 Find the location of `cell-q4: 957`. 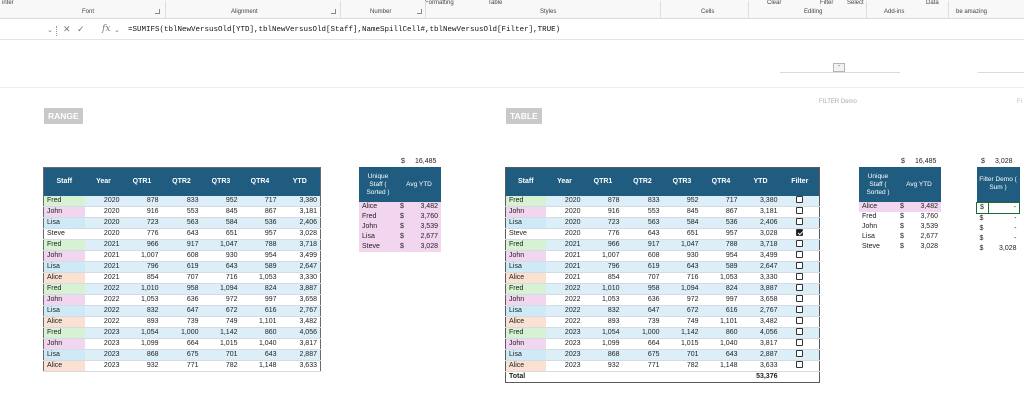

cell-q4: 957 is located at coordinates (260, 234).